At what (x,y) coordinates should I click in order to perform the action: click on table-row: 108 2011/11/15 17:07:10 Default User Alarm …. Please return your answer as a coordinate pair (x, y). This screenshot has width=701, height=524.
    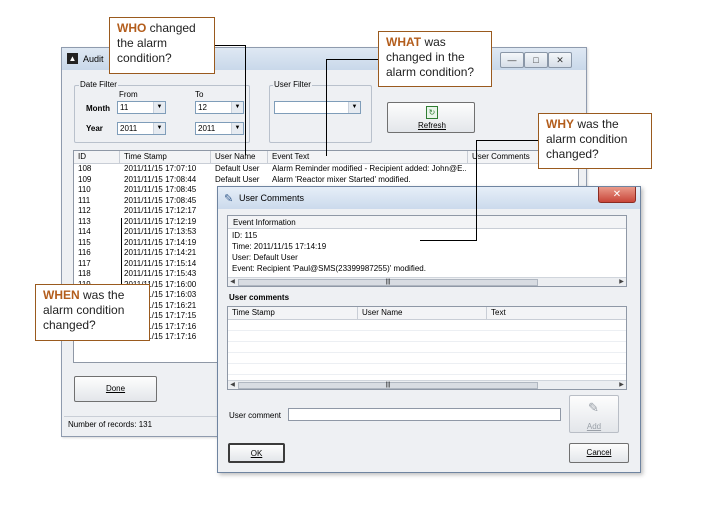
    Looking at the image, I should click on (326, 169).